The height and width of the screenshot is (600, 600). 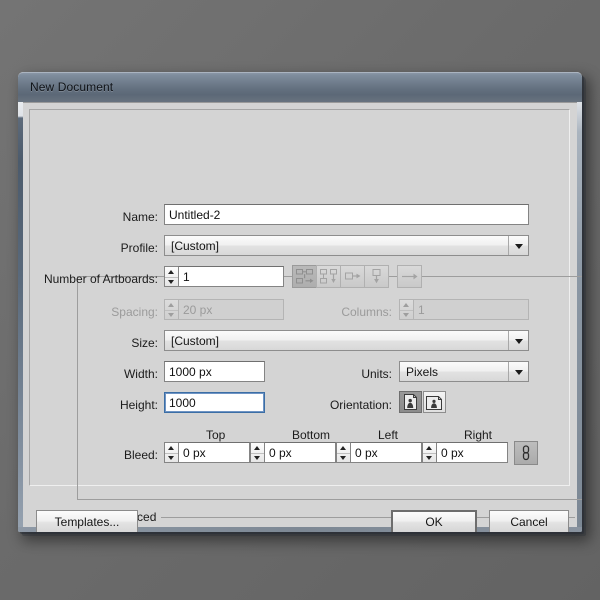 What do you see at coordinates (360, 405) in the screenshot?
I see `orientation-label: Orientation:` at bounding box center [360, 405].